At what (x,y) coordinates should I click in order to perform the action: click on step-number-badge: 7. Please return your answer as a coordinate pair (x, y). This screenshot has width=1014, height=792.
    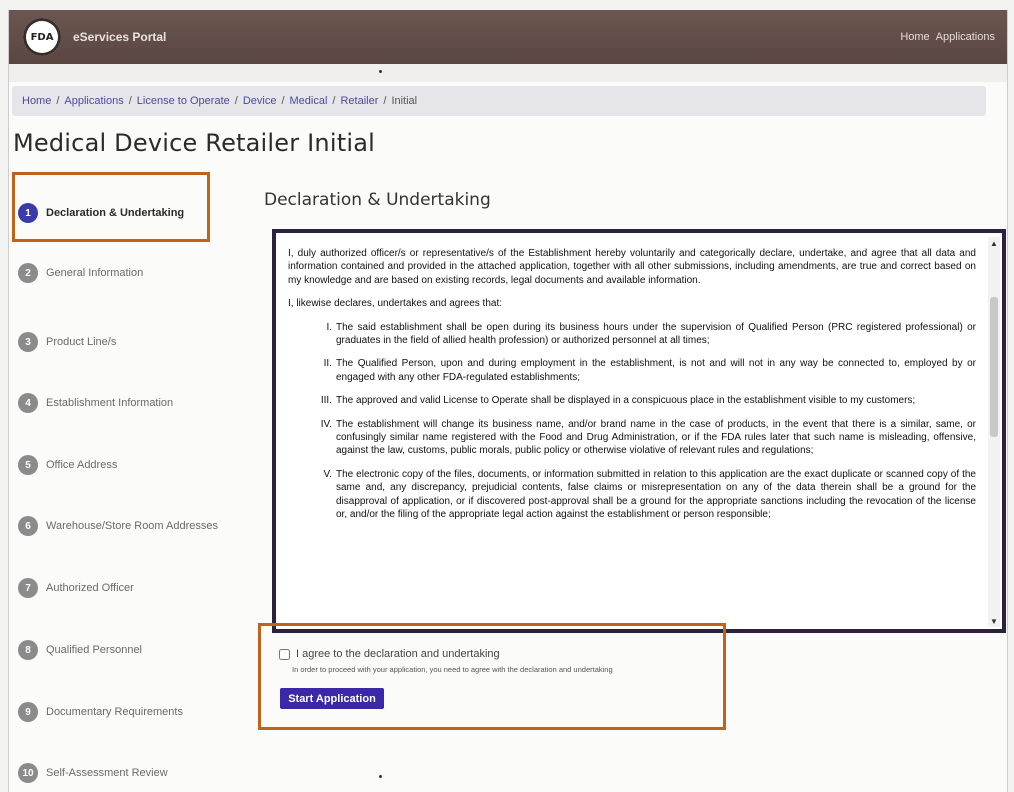
    Looking at the image, I should click on (28, 588).